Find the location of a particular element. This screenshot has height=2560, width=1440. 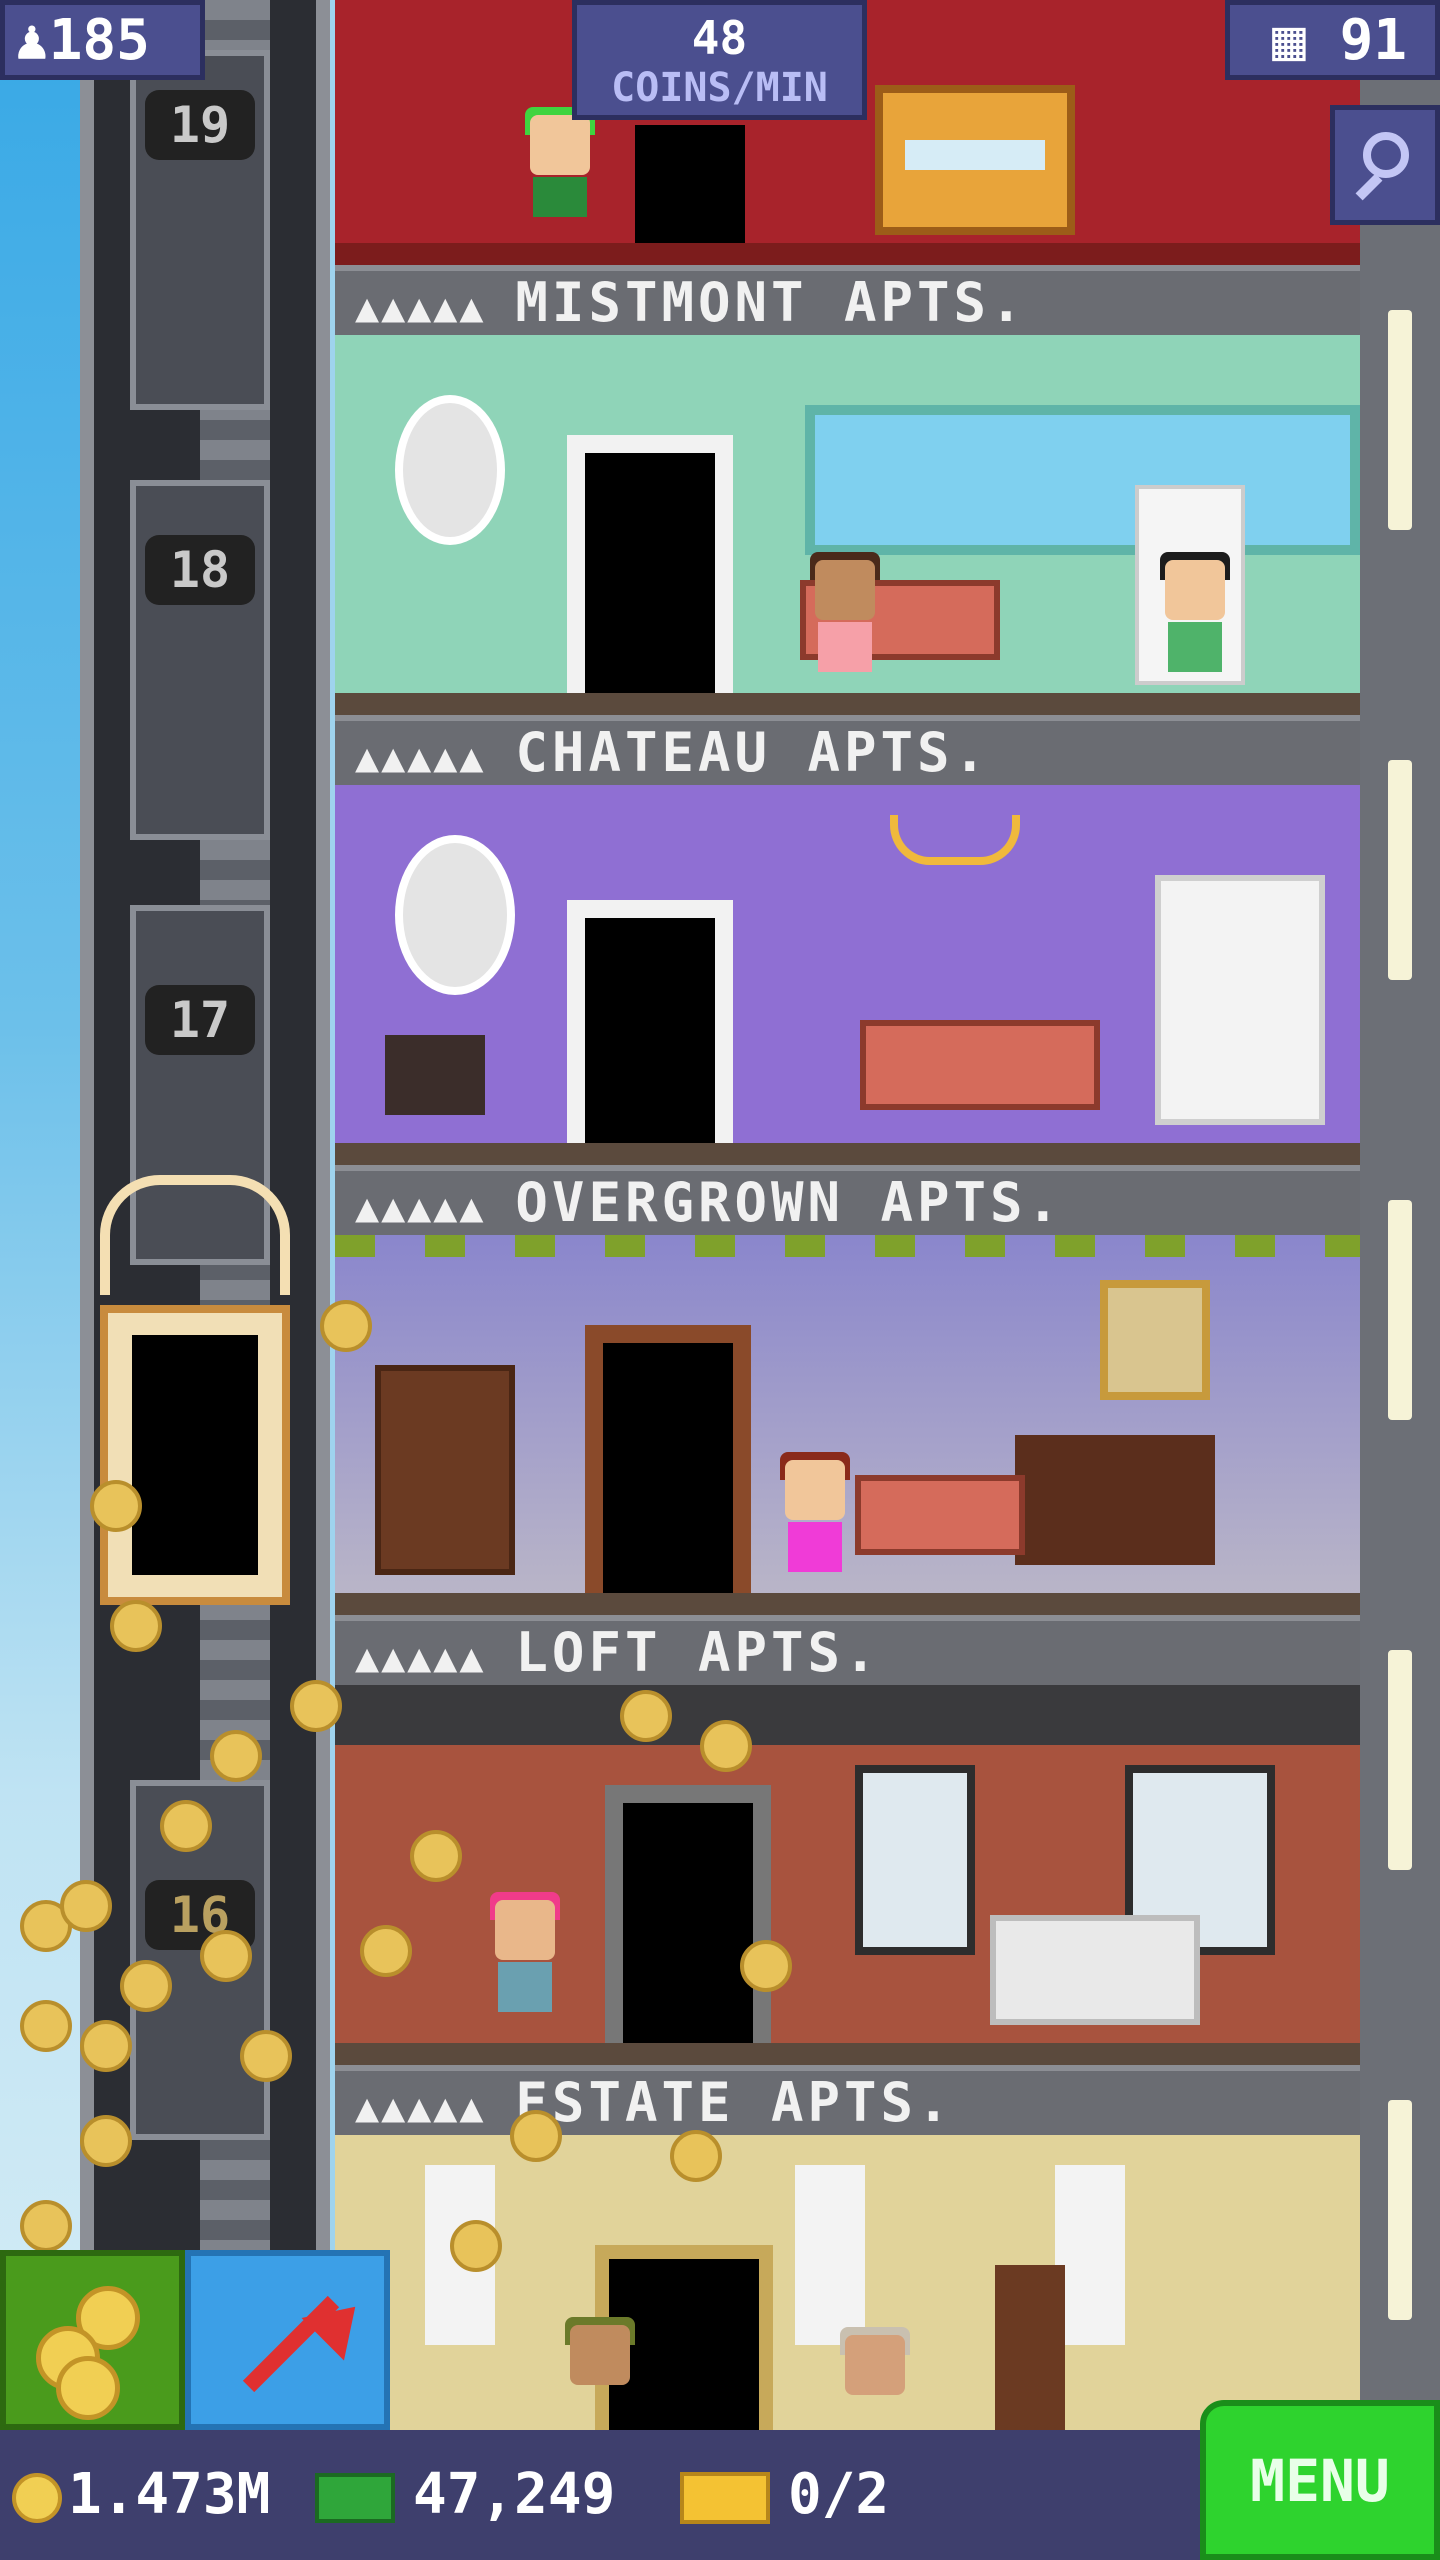

floor-count-value: 91 is located at coordinates (1373, 40).